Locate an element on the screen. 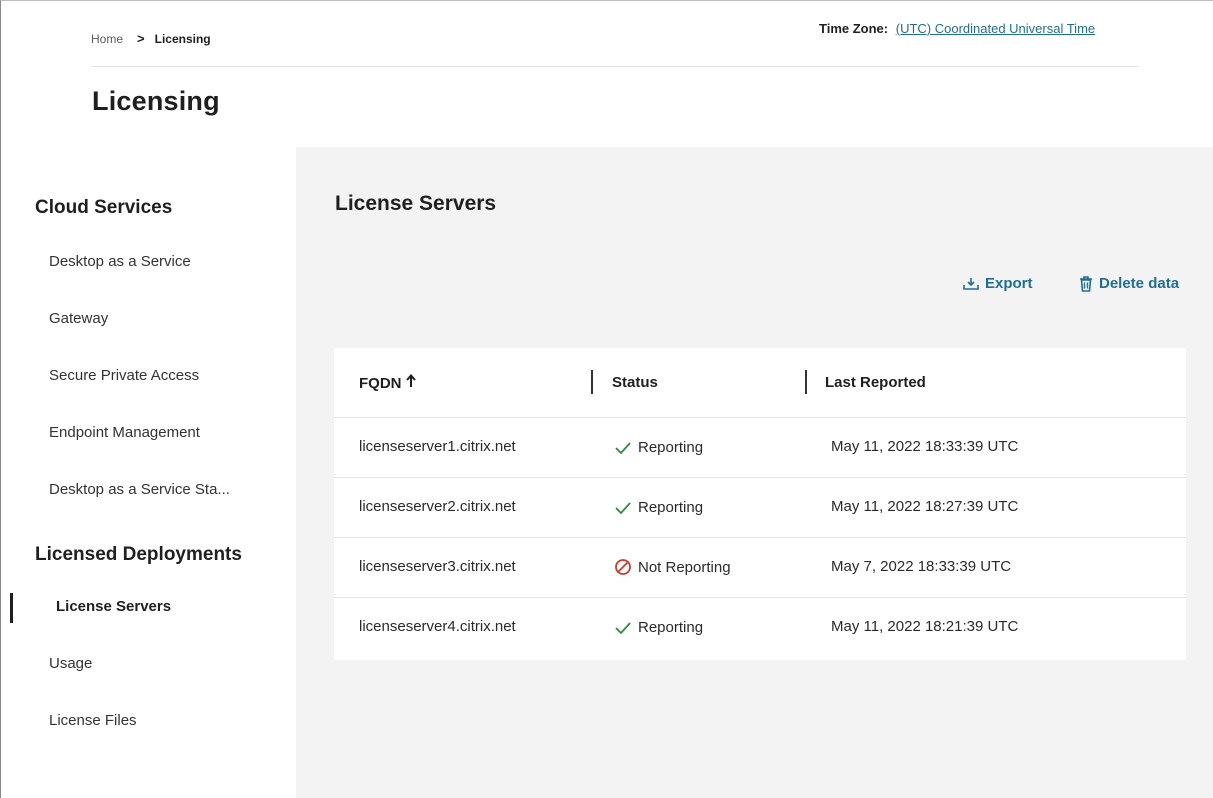 The image size is (1213, 798). fqdn-cell: licenseserver3.citrix.net is located at coordinates (437, 566).